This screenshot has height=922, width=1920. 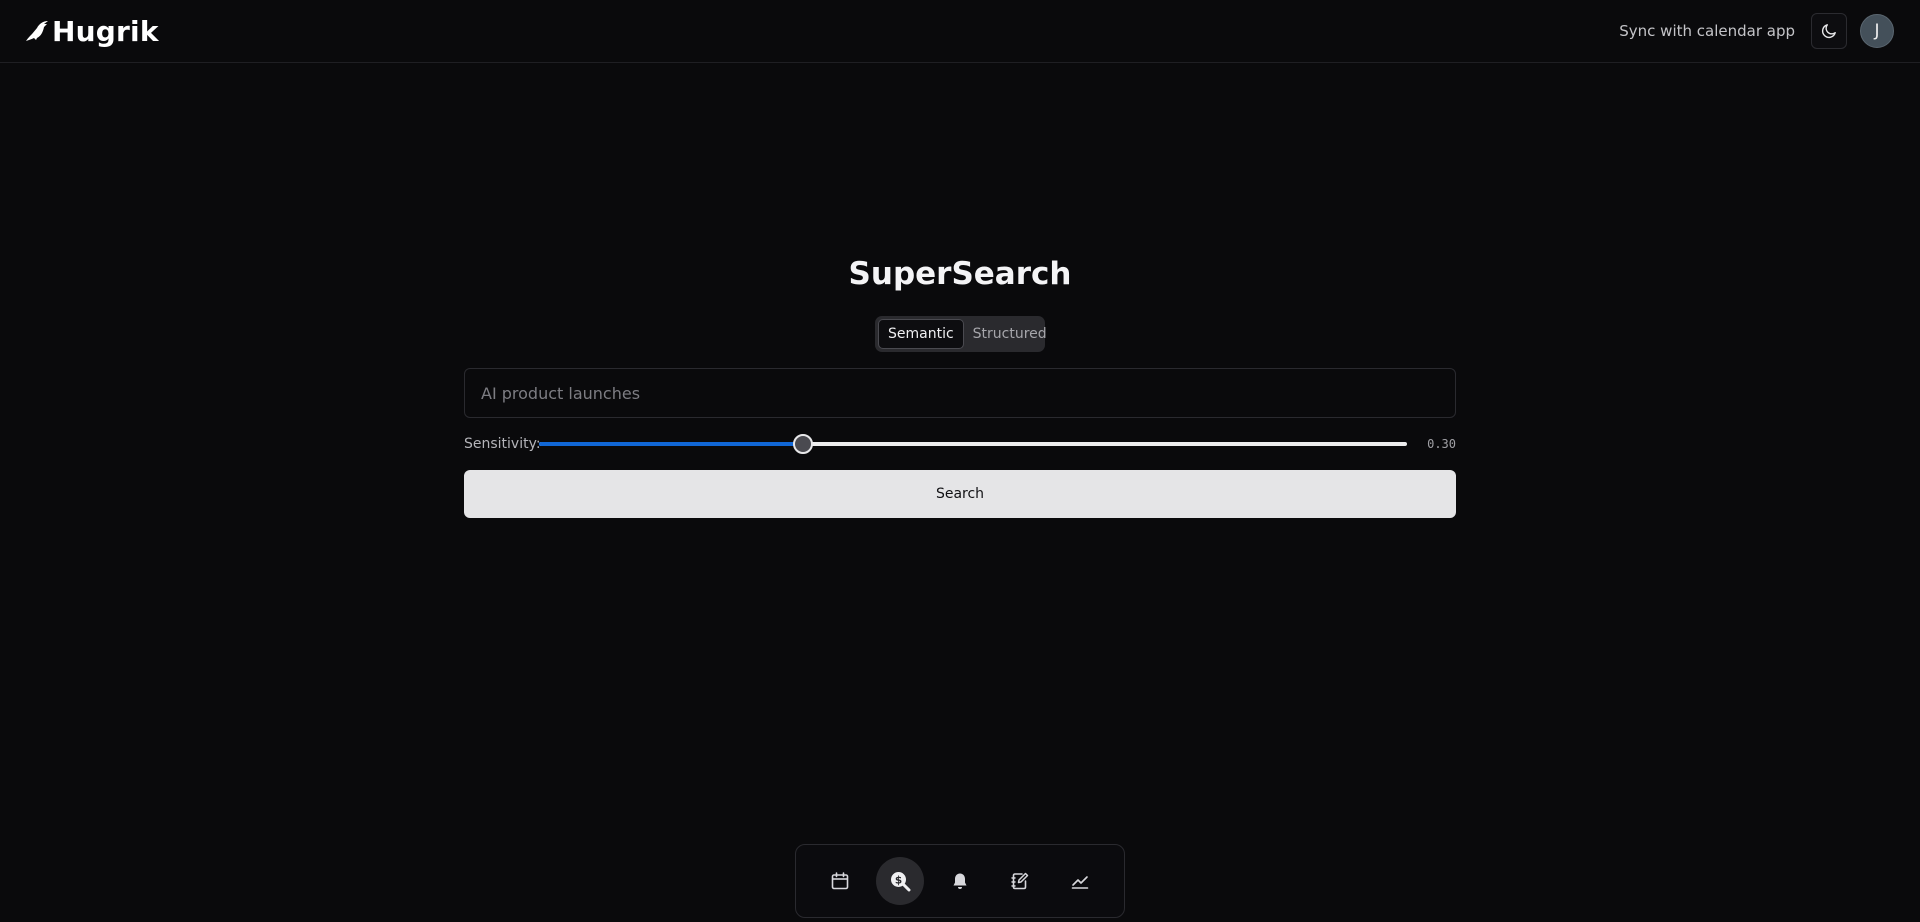 I want to click on theme-toggle-button, so click(x=1829, y=31).